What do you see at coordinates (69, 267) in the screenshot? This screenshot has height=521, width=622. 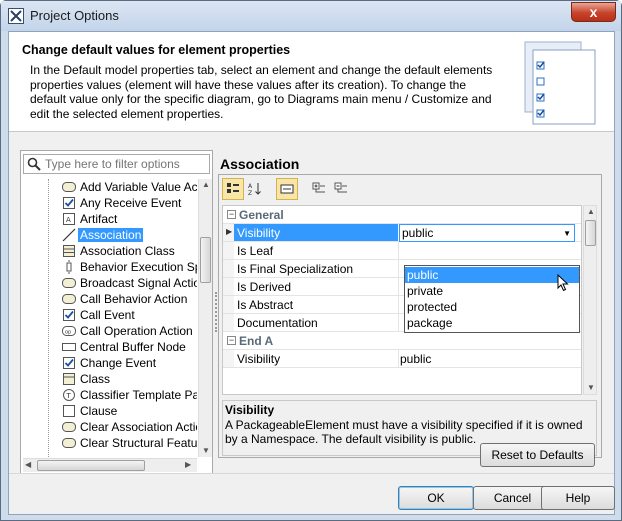 I see `execution-spec-icon` at bounding box center [69, 267].